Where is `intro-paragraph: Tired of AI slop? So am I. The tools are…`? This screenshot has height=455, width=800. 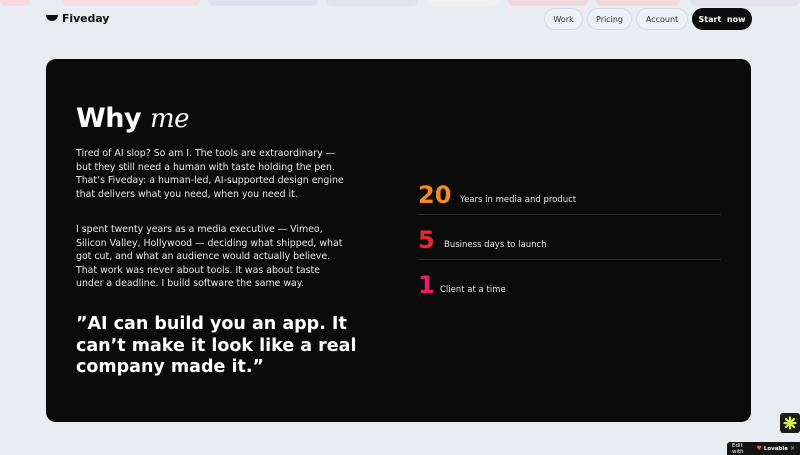 intro-paragraph: Tired of AI slop? So am I. The tools are… is located at coordinates (210, 174).